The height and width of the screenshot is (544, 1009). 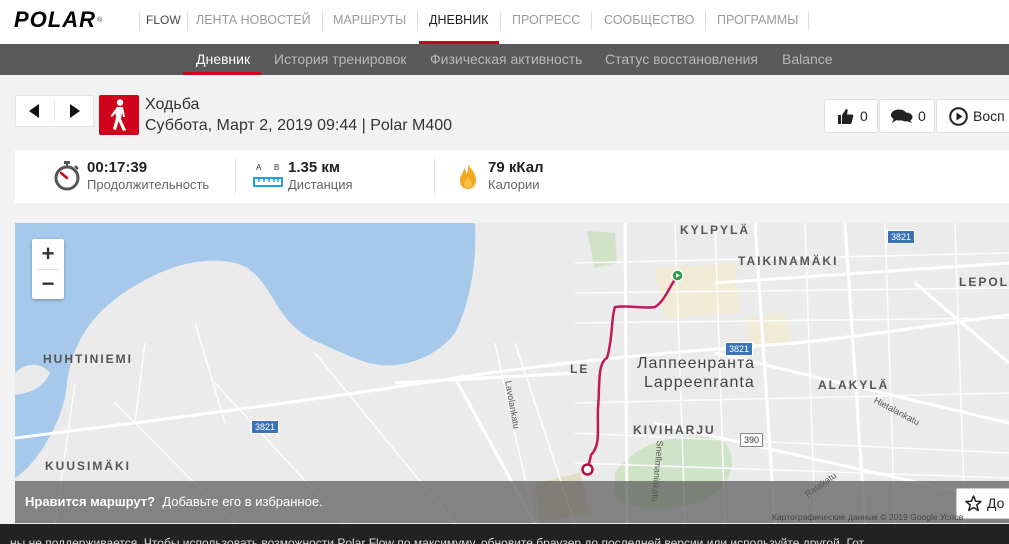 I want to click on comment-count: 0, so click(x=922, y=116).